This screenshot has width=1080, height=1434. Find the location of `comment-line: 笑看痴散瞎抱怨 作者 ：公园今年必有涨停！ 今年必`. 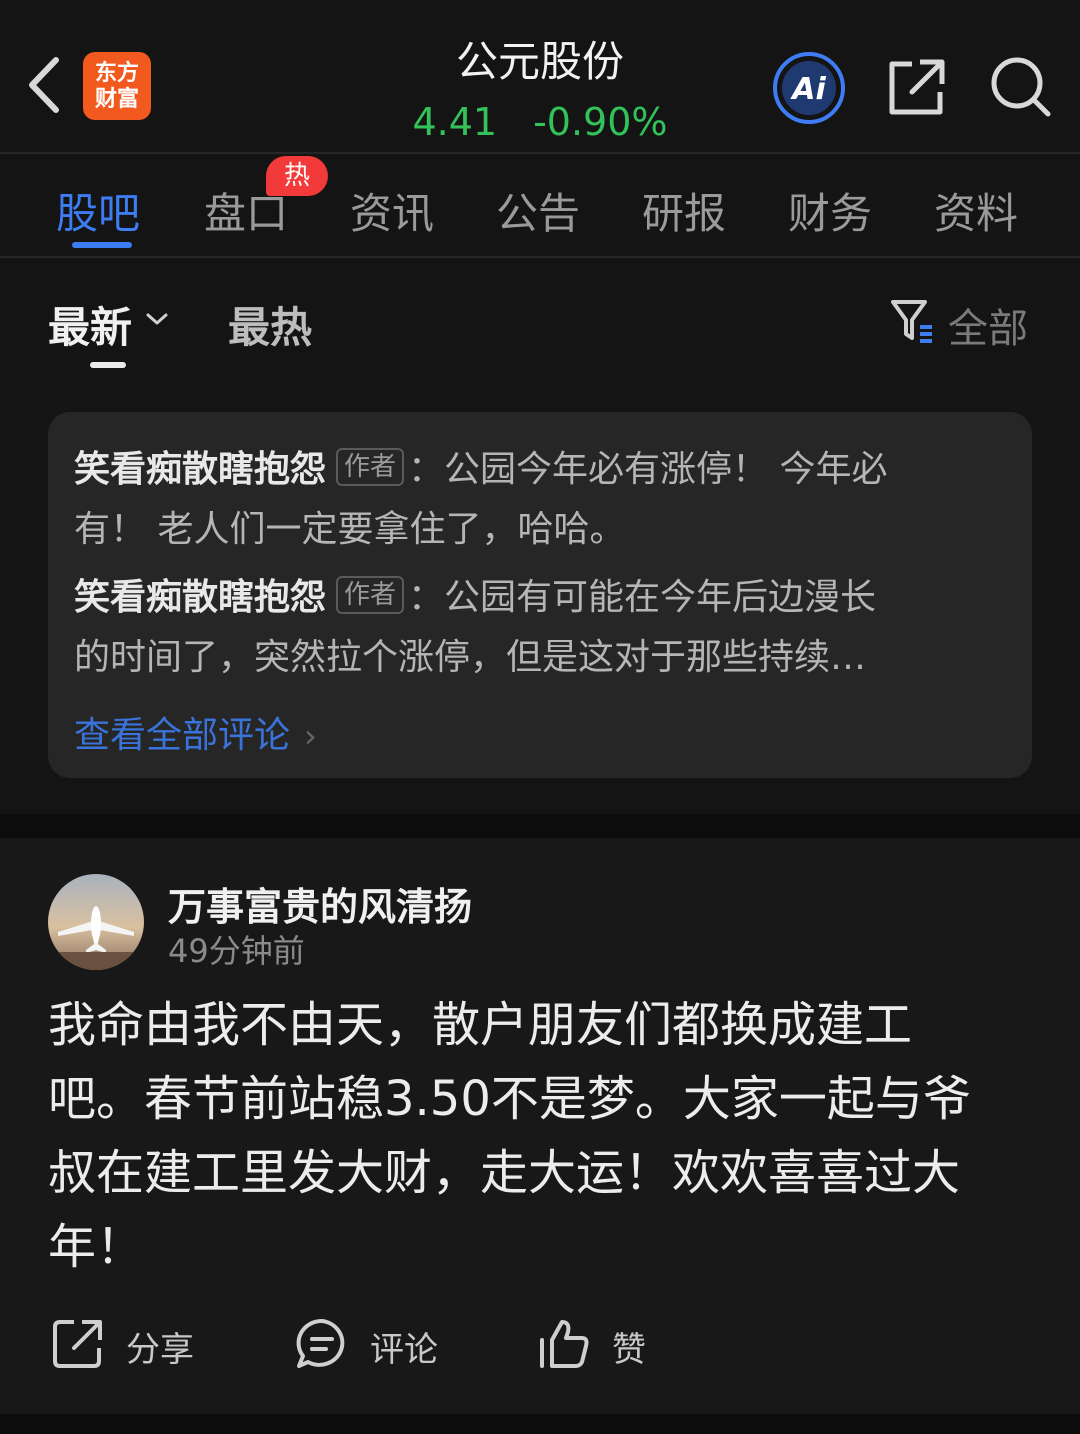

comment-line: 笑看痴散瞎抱怨 作者 ：公园今年必有涨停！ 今年必 is located at coordinates (480, 466).